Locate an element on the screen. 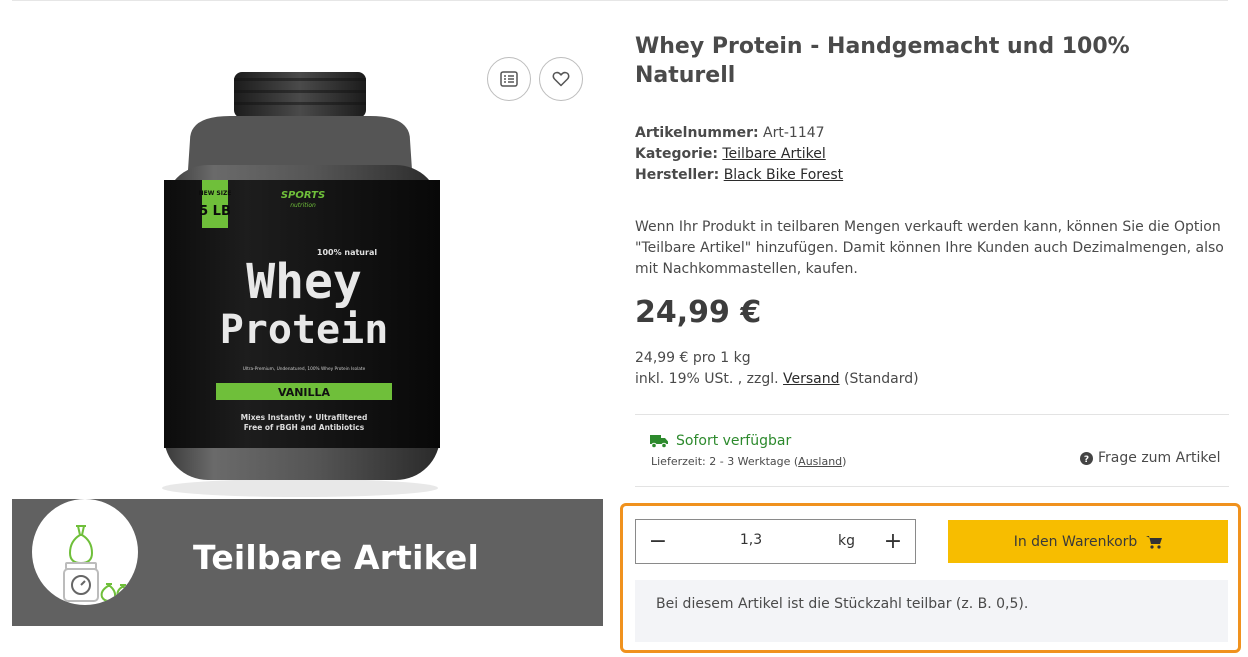 The height and width of the screenshot is (657, 1248). delivery-suffix: ) is located at coordinates (844, 461).